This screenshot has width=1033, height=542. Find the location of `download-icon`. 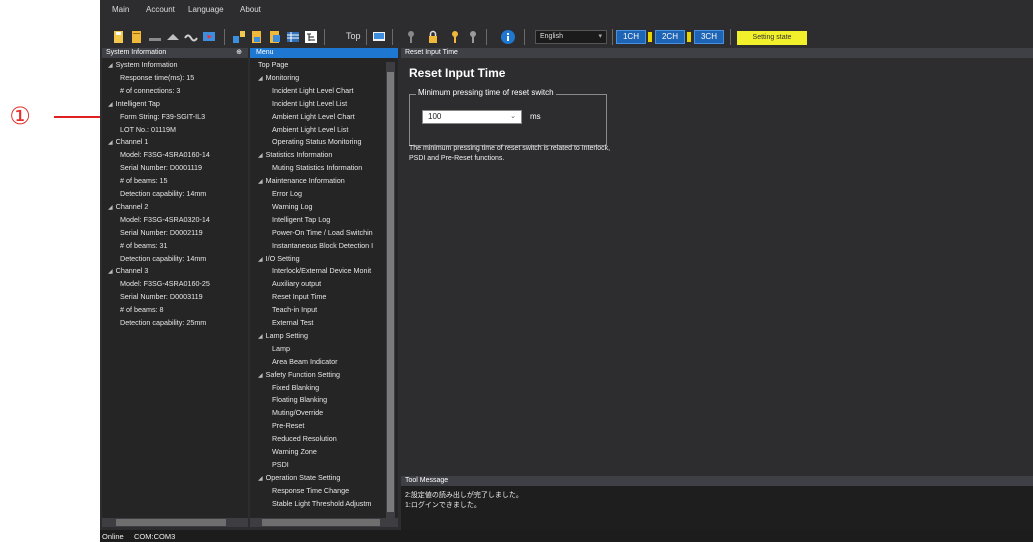

download-icon is located at coordinates (257, 37).